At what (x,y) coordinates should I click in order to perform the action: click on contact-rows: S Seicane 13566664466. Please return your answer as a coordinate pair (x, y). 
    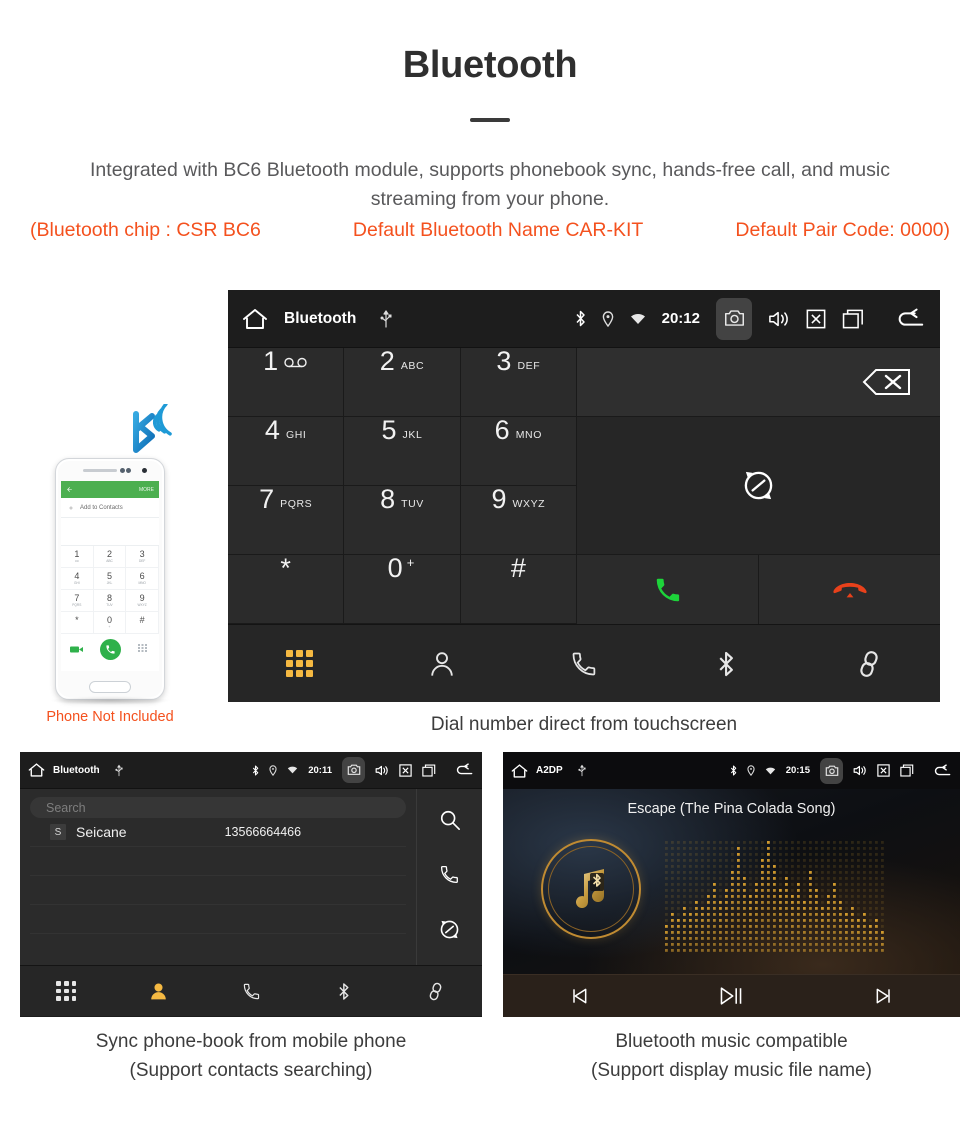
    Looking at the image, I should click on (218, 832).